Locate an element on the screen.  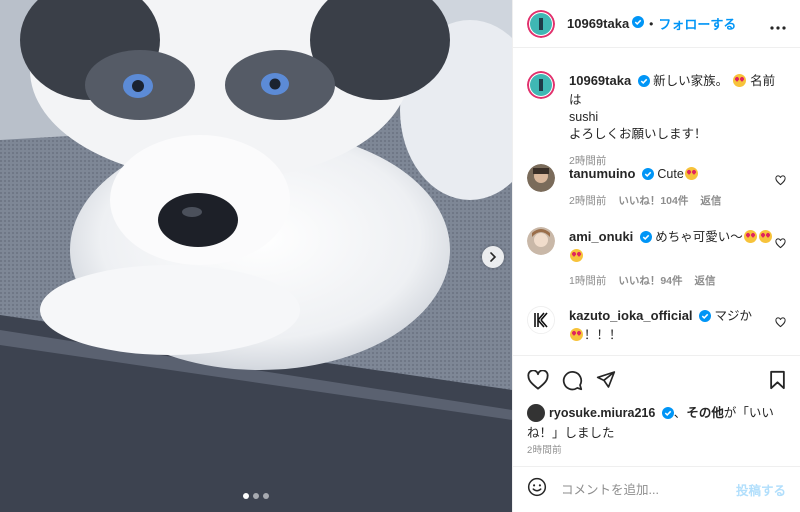
post-header: 10969taka • フォローする is located at coordinates (656, 24).